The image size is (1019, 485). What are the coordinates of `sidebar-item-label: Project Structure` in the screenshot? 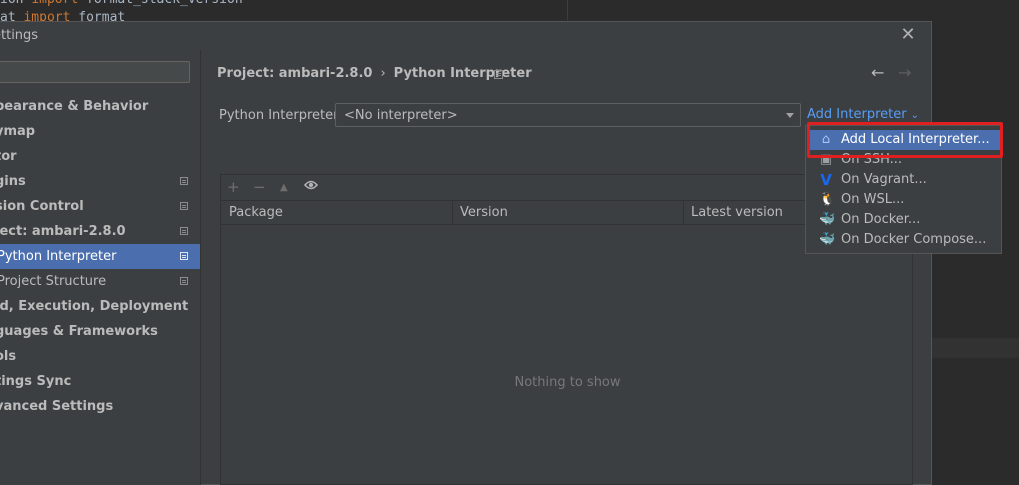 It's located at (53, 281).